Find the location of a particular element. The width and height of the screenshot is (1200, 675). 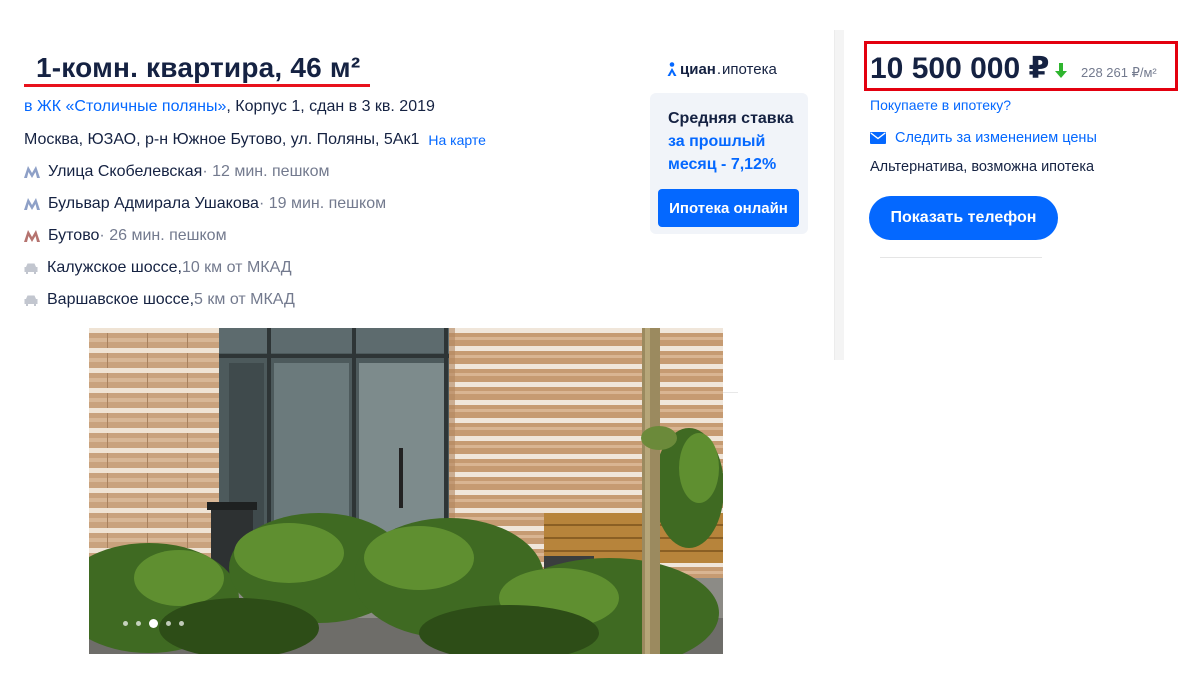

metro-station: Бульвар Адмирала Ушакова is located at coordinates (153, 203).